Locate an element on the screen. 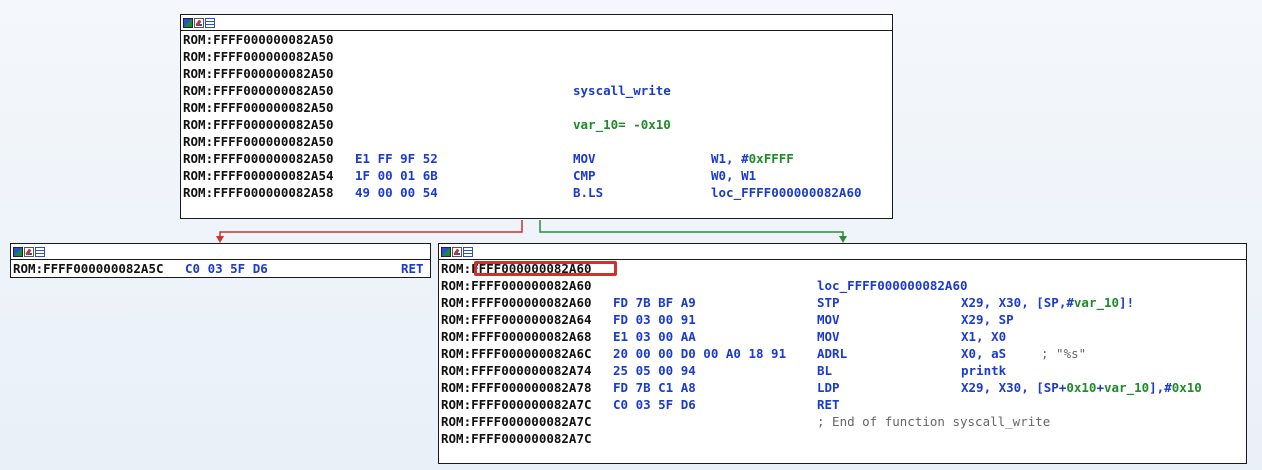 The width and height of the screenshot is (1262, 470). operands: X29, X30, [SP+0x10+var_10],#0x10 is located at coordinates (1081, 387).